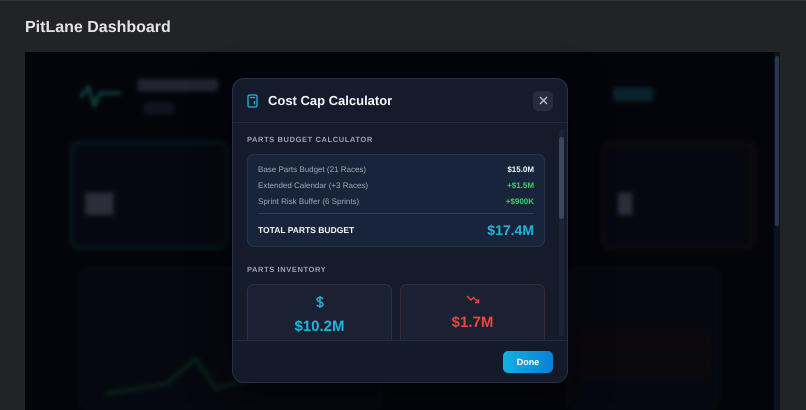  I want to click on close-icon, so click(543, 100).